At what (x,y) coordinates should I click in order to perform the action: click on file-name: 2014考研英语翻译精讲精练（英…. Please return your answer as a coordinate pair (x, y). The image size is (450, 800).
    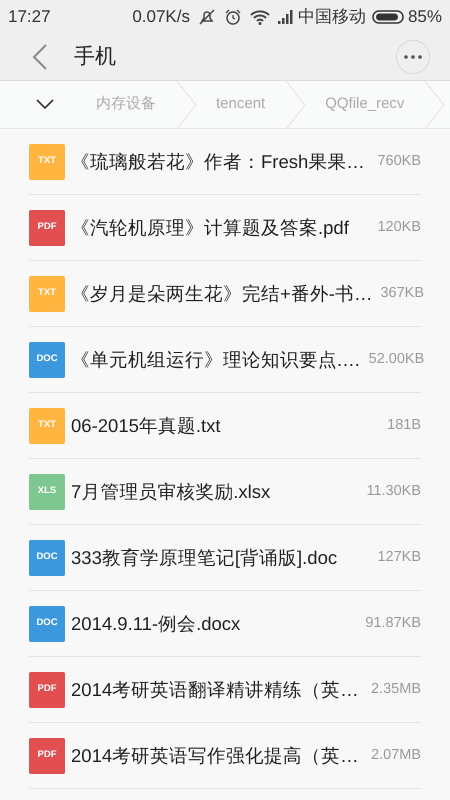
    Looking at the image, I should click on (215, 690).